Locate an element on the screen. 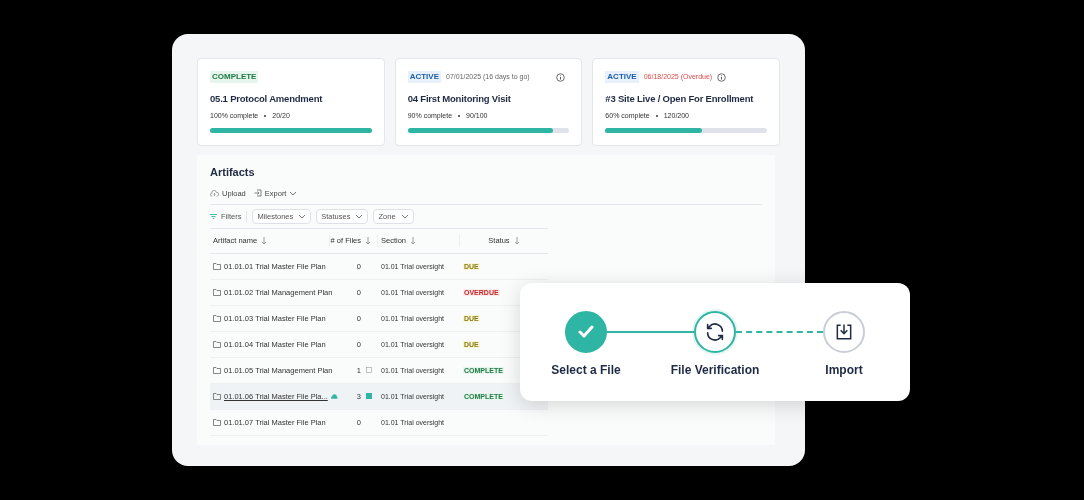 The image size is (1084, 500). status-badge: COMPLETE is located at coordinates (234, 77).